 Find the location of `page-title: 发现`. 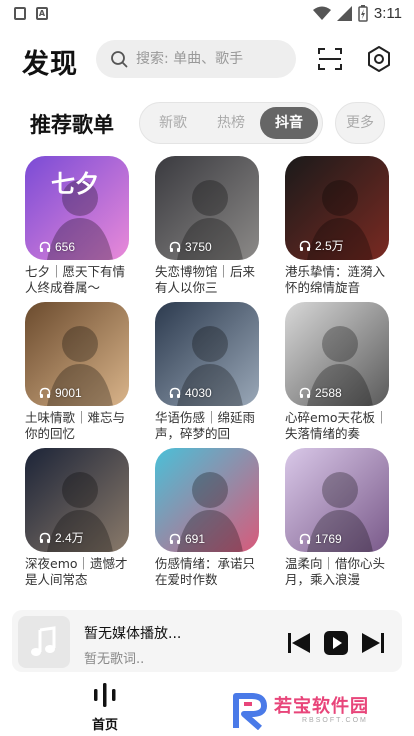

page-title: 发现 is located at coordinates (50, 64).